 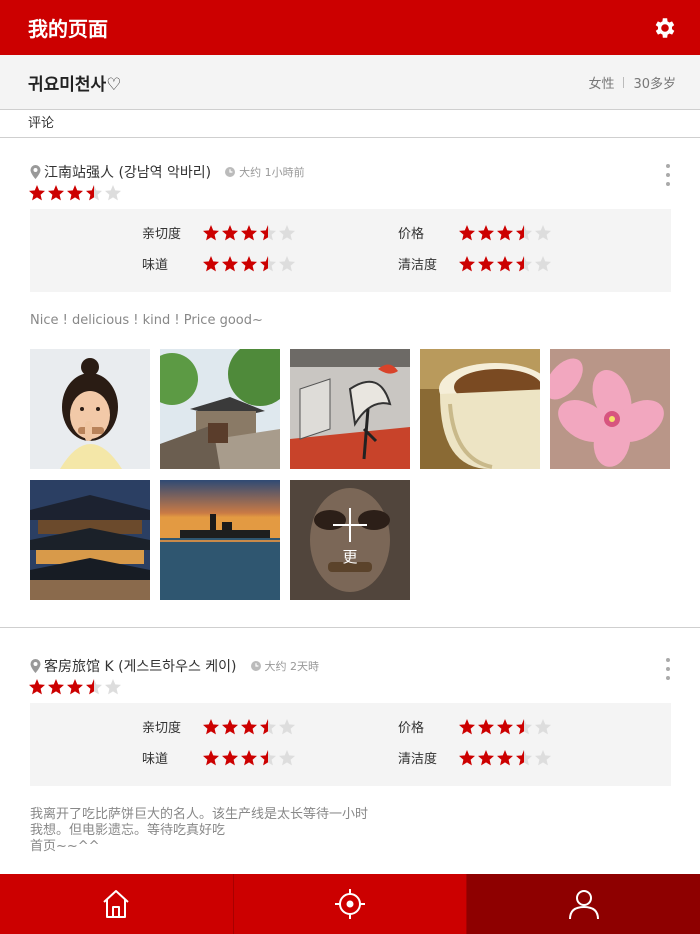 I want to click on profile-gender: 女性, so click(x=601, y=84).